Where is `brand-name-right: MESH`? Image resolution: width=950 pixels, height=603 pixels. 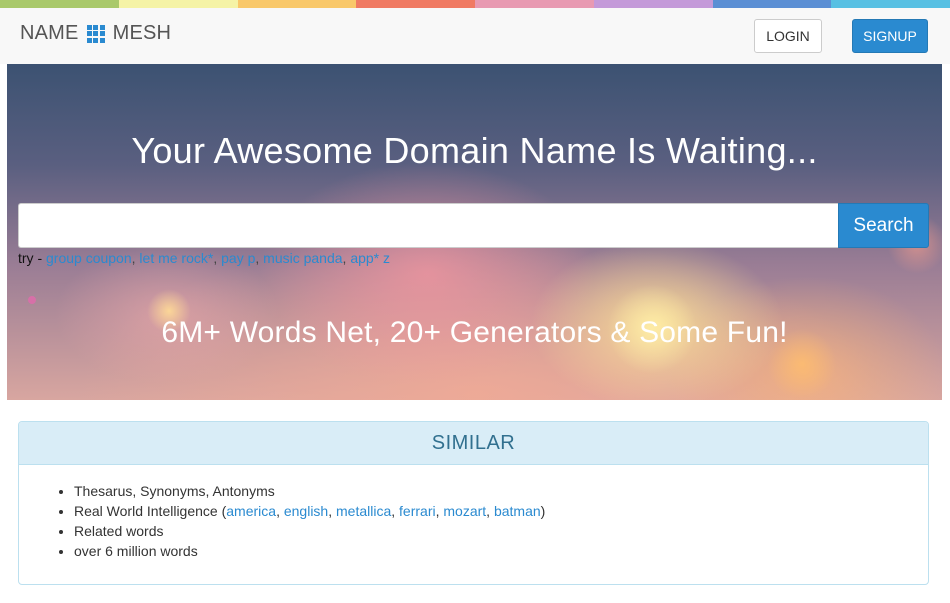
brand-name-right: MESH is located at coordinates (142, 33).